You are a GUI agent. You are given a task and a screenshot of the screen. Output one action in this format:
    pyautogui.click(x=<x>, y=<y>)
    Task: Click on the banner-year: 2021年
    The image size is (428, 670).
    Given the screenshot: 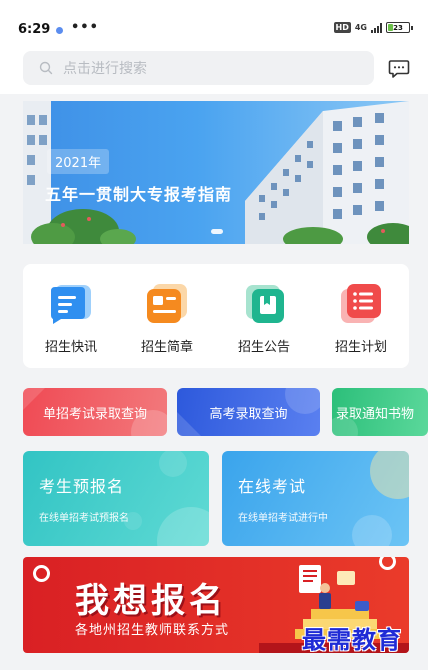 What is the action you would take?
    pyautogui.click(x=78, y=161)
    